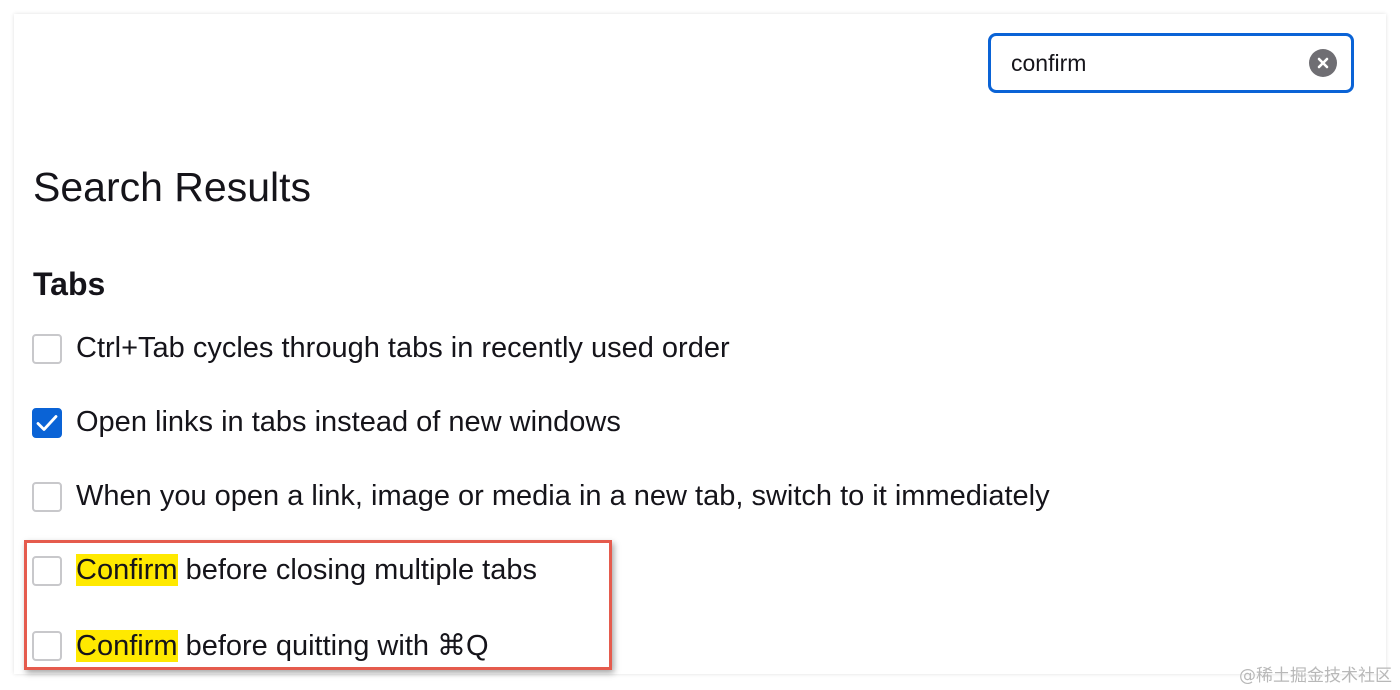  I want to click on checkbox-checked, so click(47, 422).